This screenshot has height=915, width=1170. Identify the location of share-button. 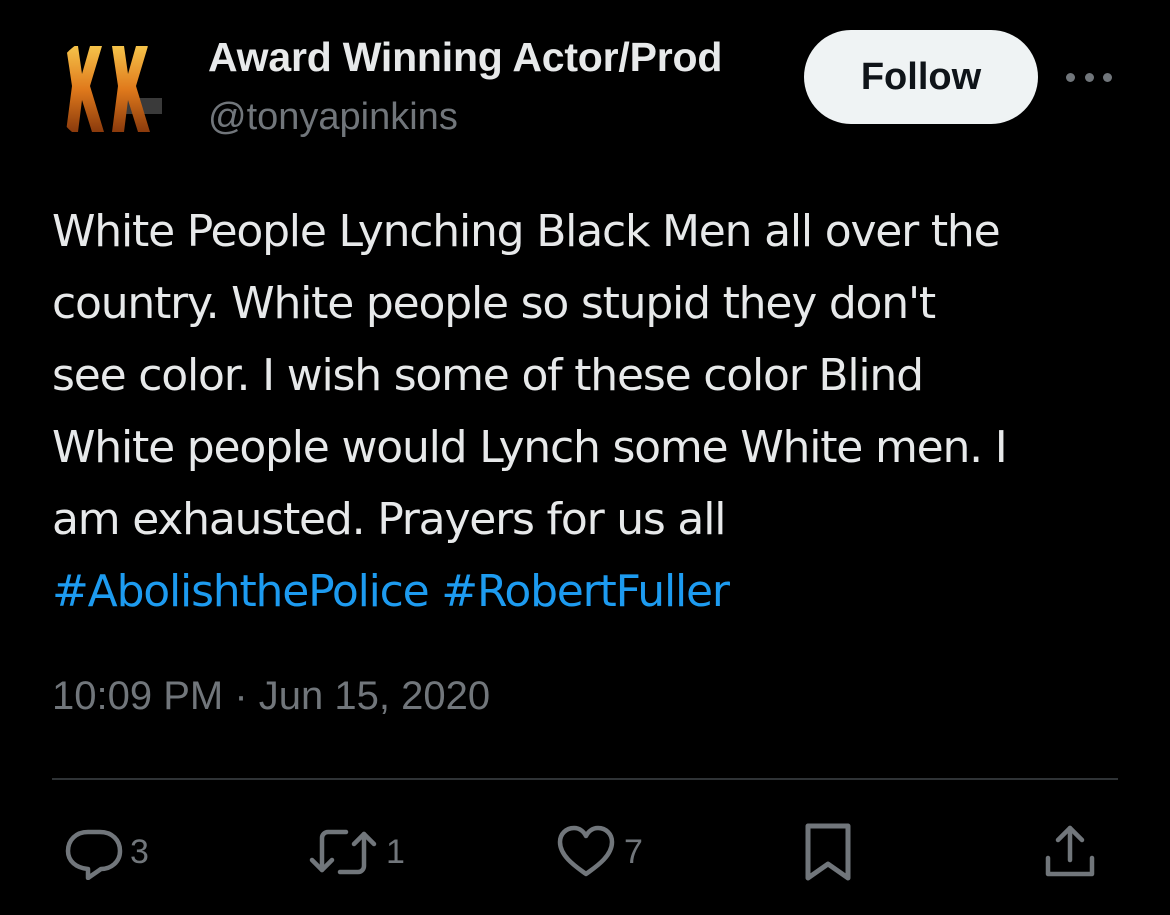
(1070, 852).